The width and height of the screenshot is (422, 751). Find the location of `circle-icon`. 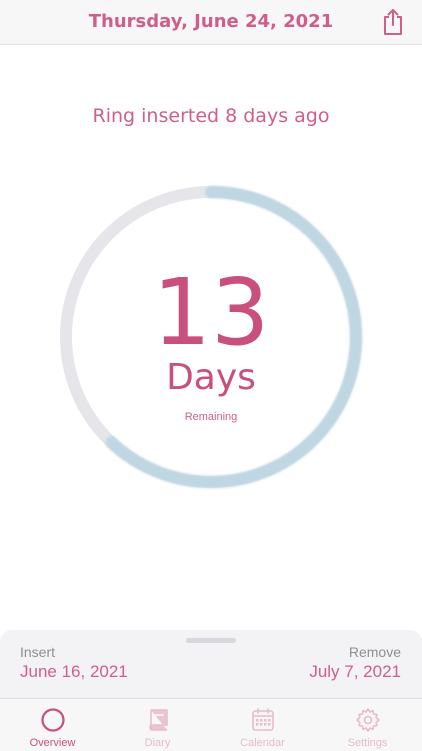

circle-icon is located at coordinates (53, 720).